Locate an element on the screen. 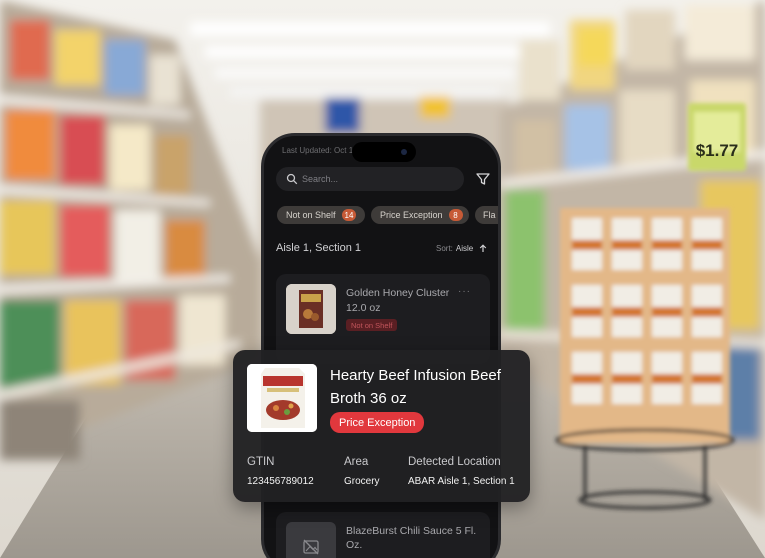 Image resolution: width=765 pixels, height=558 pixels. chip-label: Fla is located at coordinates (489, 215).